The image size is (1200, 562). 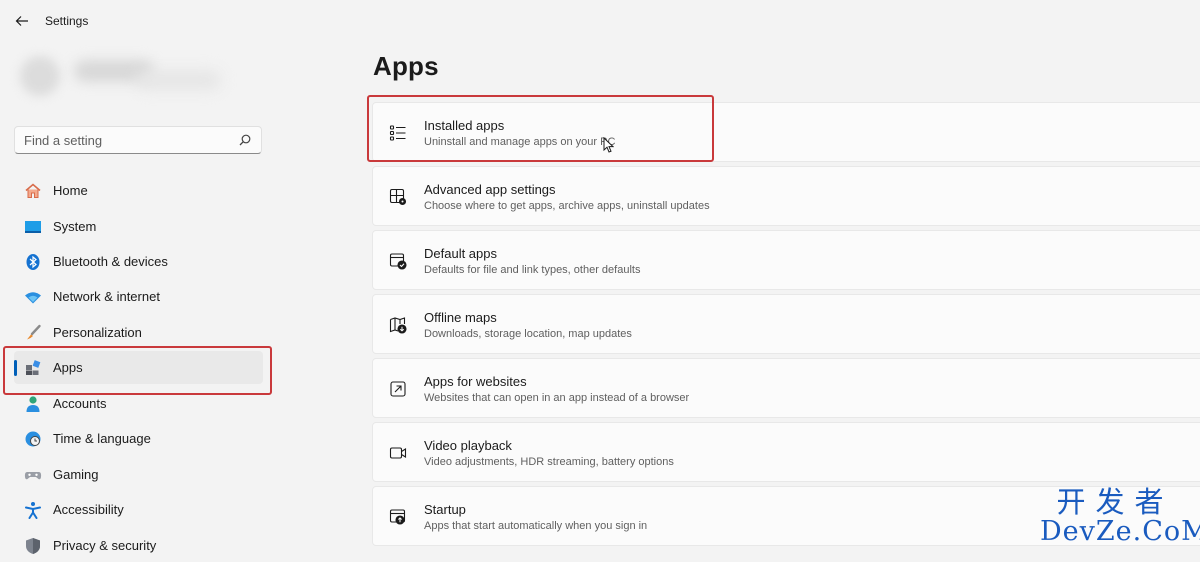 I want to click on page-title: Apps, so click(x=406, y=66).